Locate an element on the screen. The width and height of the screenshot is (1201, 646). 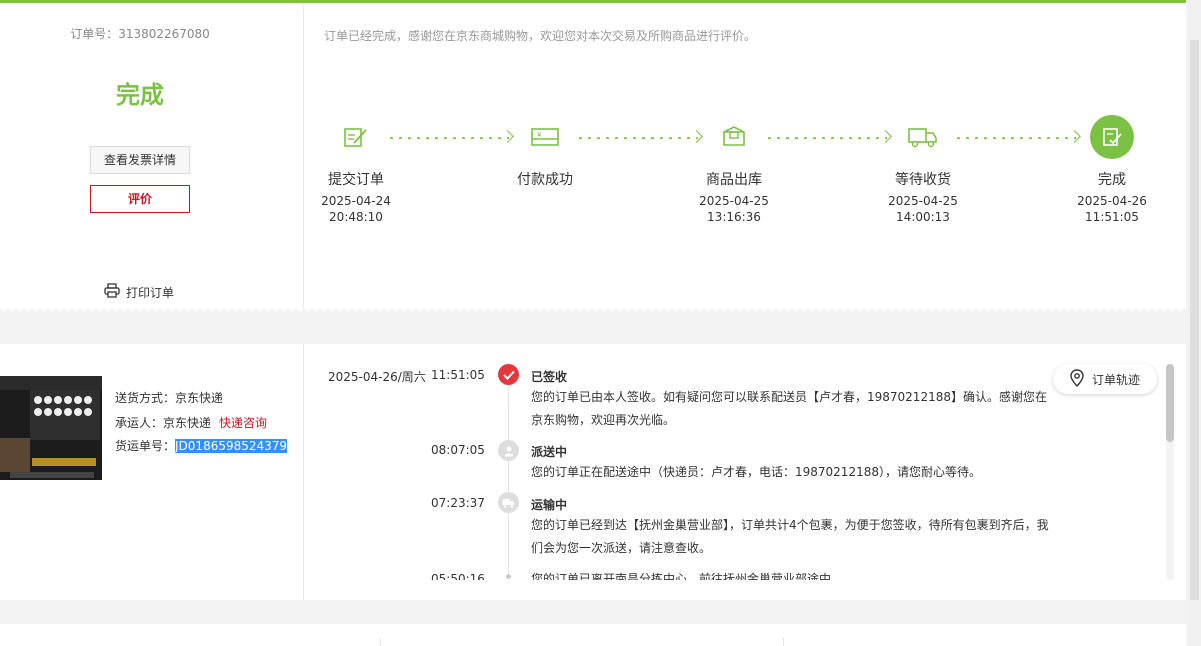
step-time: 20:48:10 is located at coordinates (356, 217).